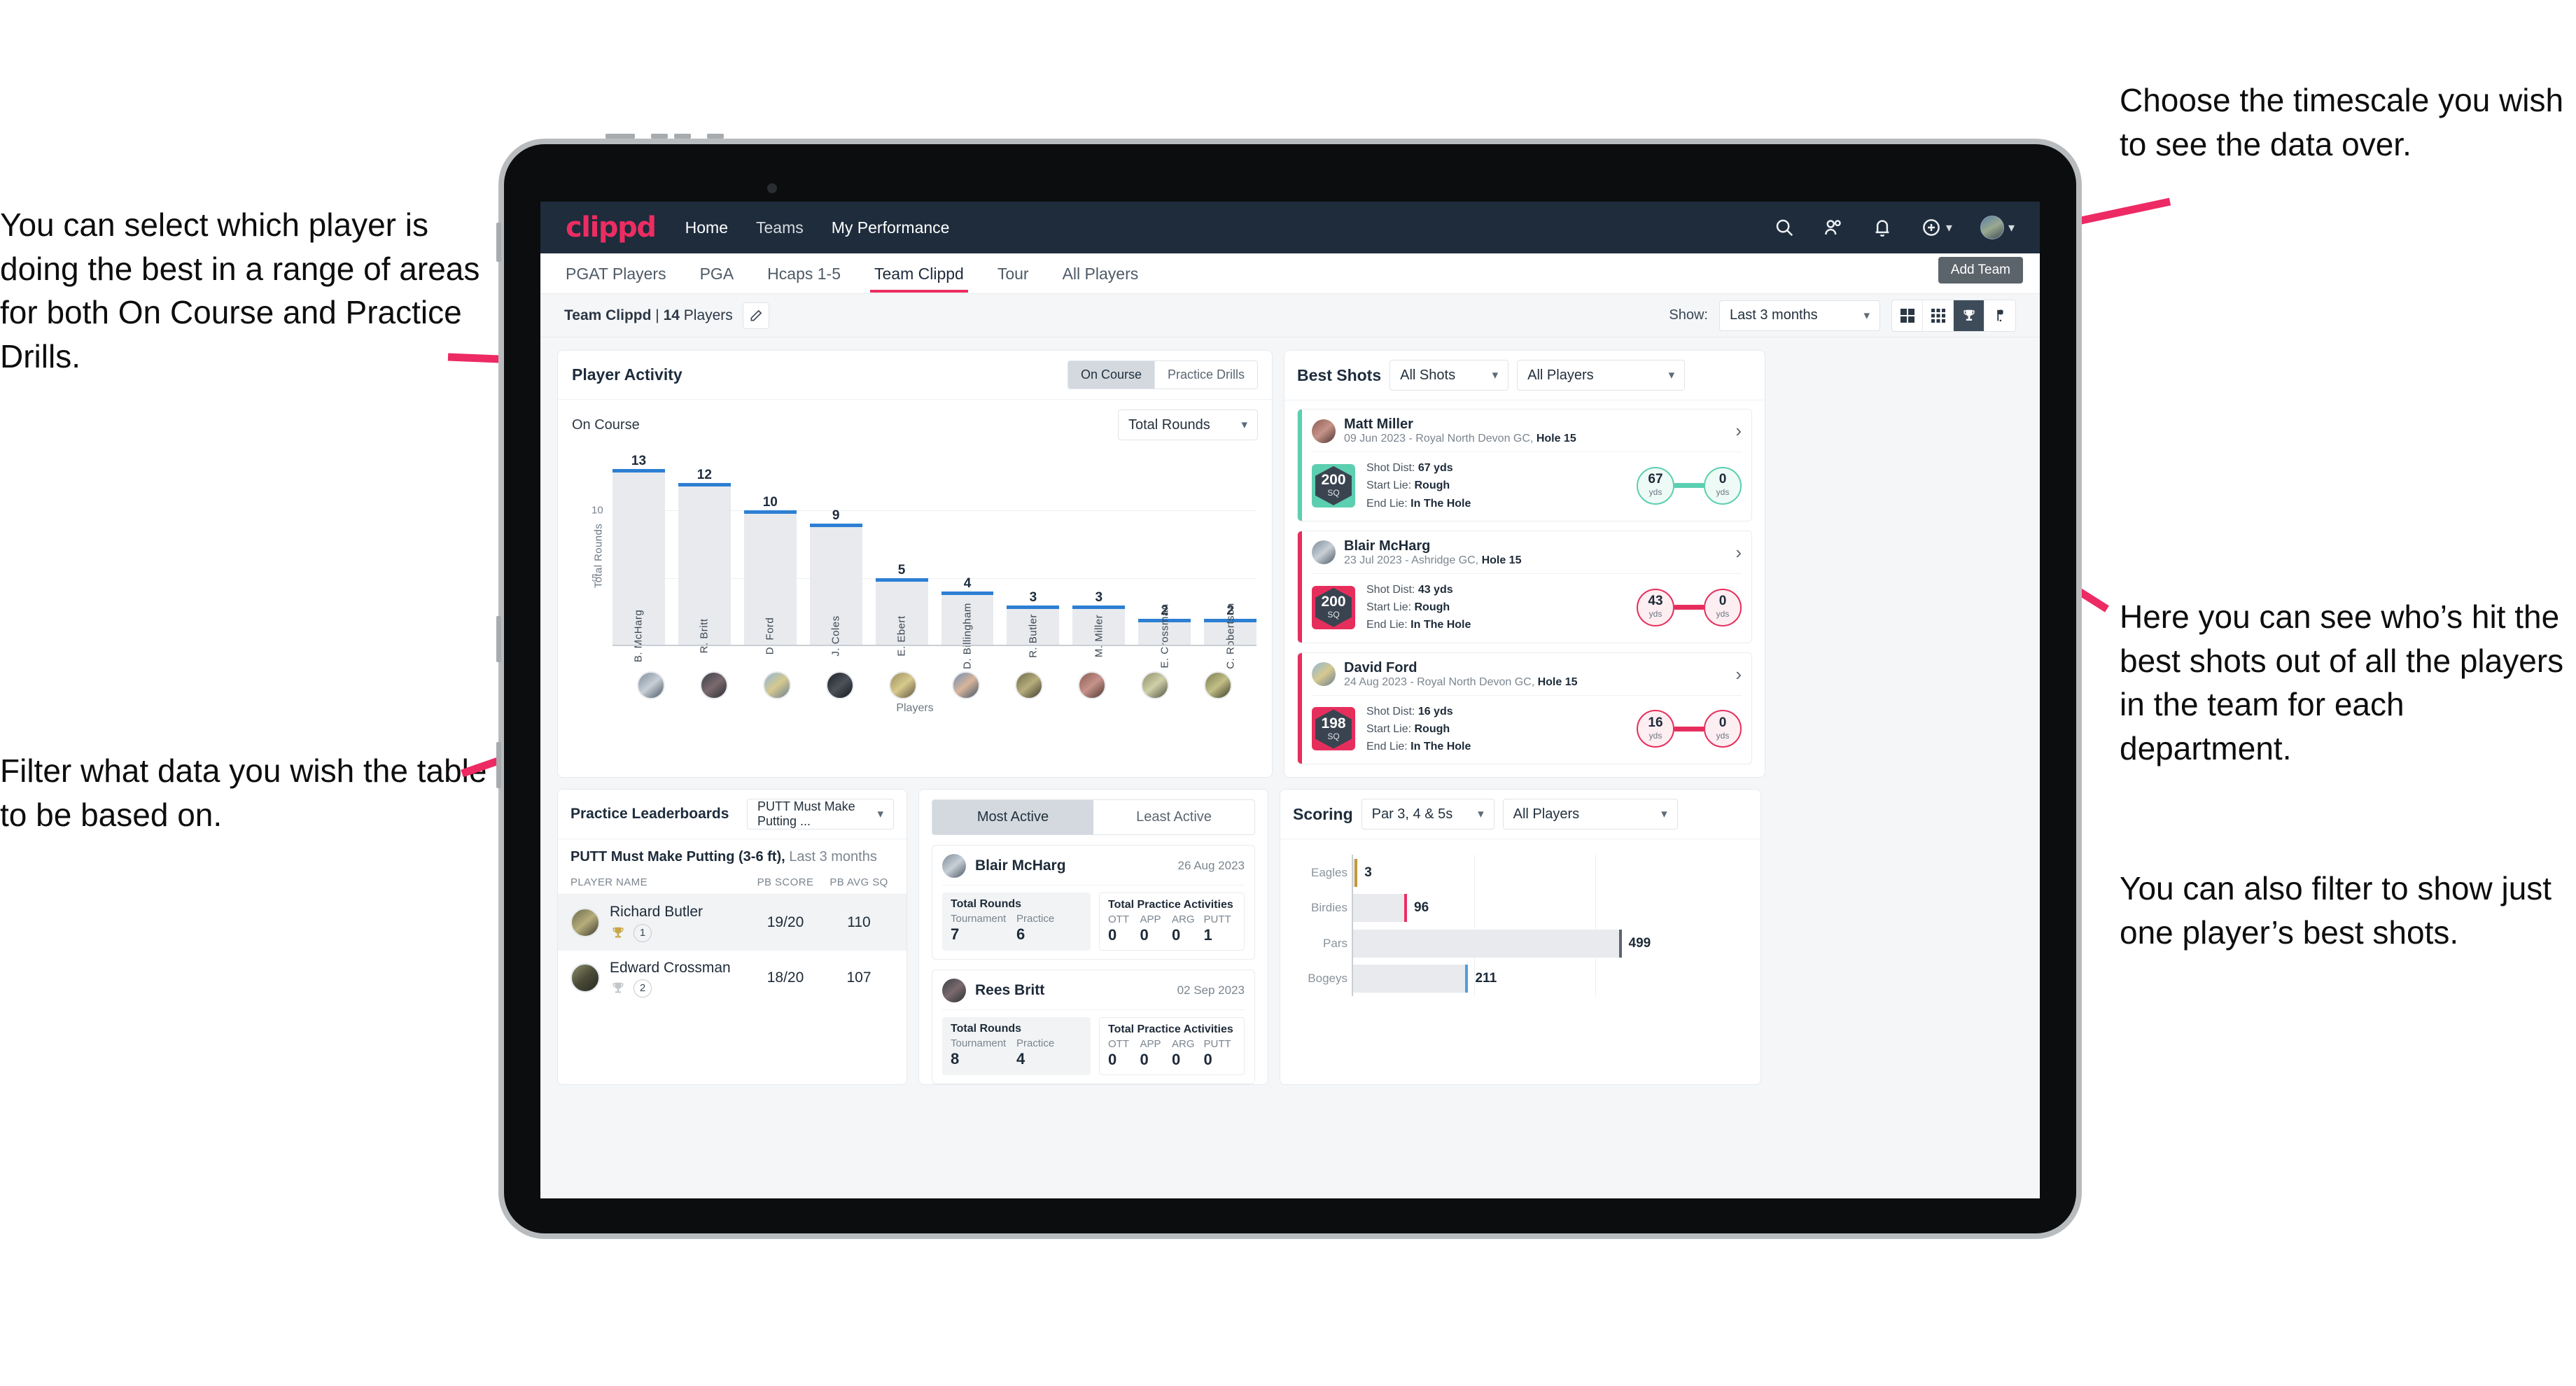 Image resolution: width=2576 pixels, height=1386 pixels. What do you see at coordinates (919, 274) in the screenshot?
I see `tab-team-clippd: Team Clippd` at bounding box center [919, 274].